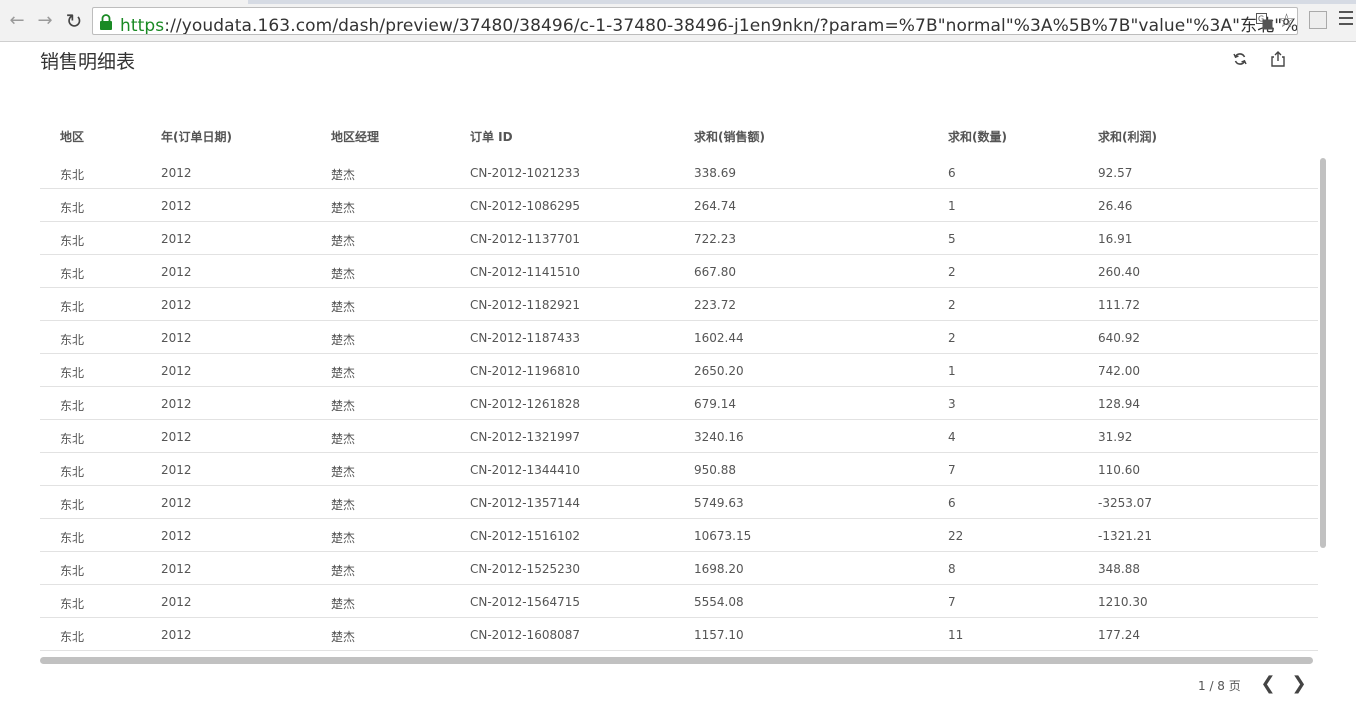 The image size is (1356, 707). I want to click on reload-icon: ↻, so click(74, 21).